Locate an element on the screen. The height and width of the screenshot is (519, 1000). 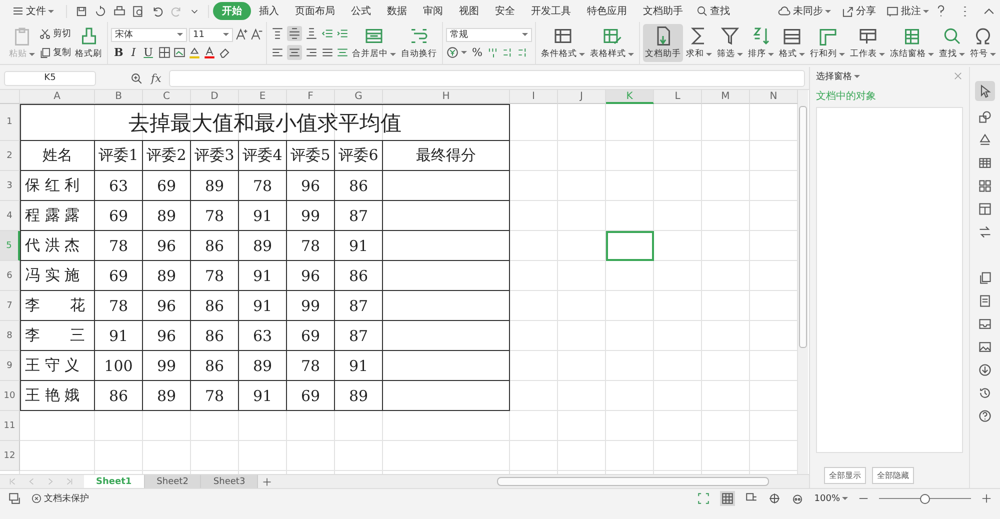
ribbon-button: 符号 is located at coordinates (983, 43).